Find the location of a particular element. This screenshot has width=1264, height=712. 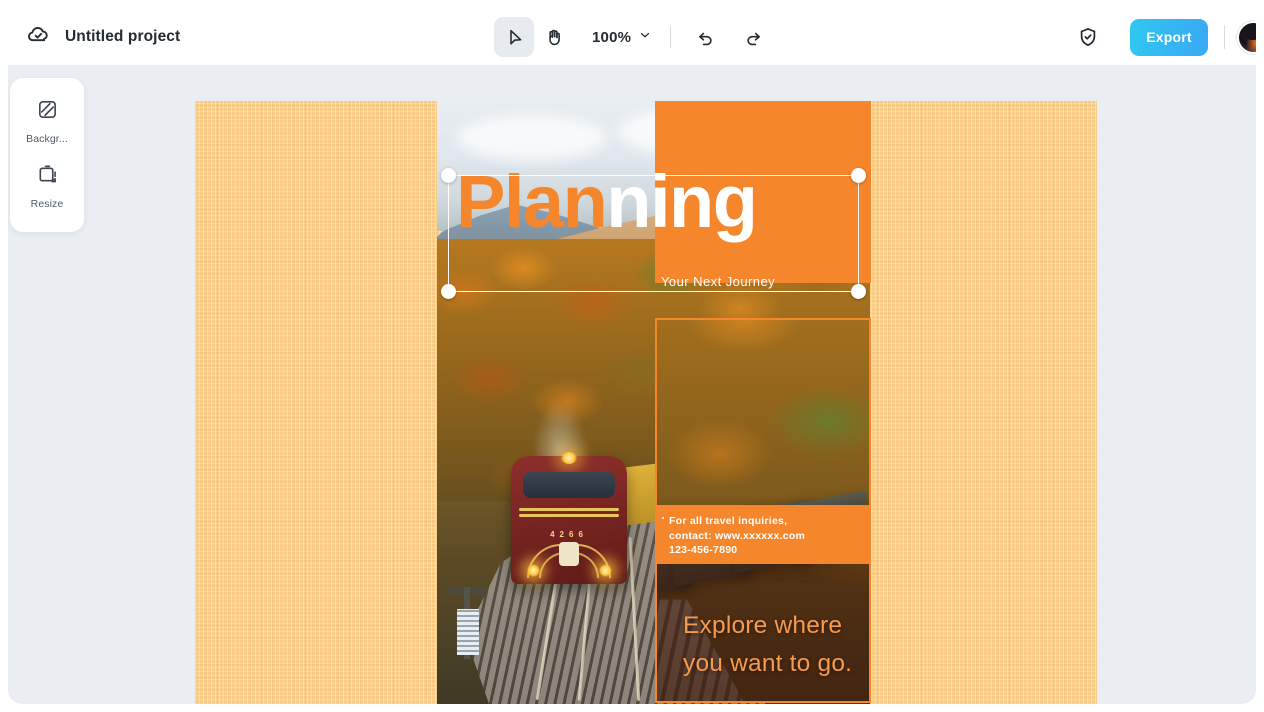

undo-arrow-icon is located at coordinates (705, 37).